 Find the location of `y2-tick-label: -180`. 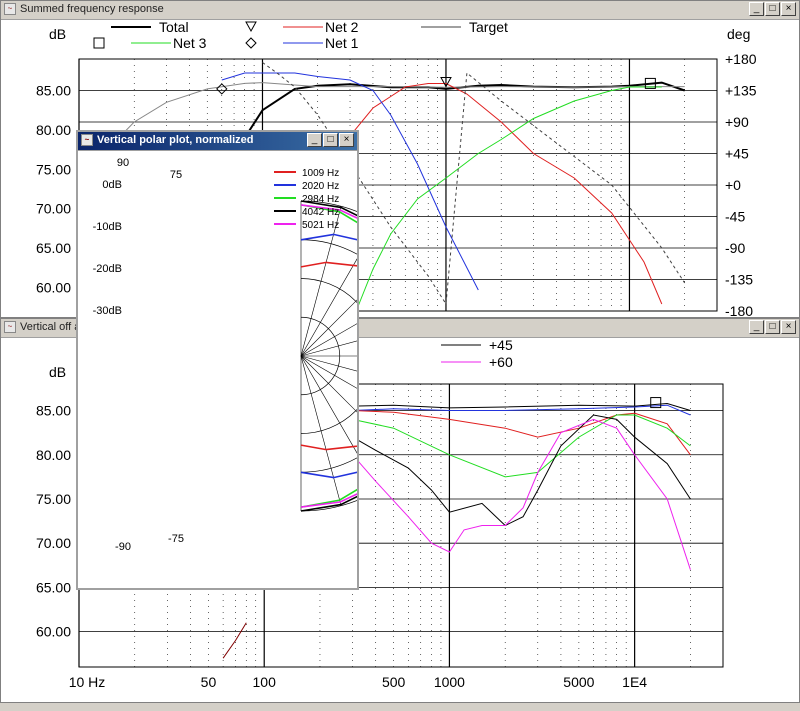

y2-tick-label: -180 is located at coordinates (739, 310).